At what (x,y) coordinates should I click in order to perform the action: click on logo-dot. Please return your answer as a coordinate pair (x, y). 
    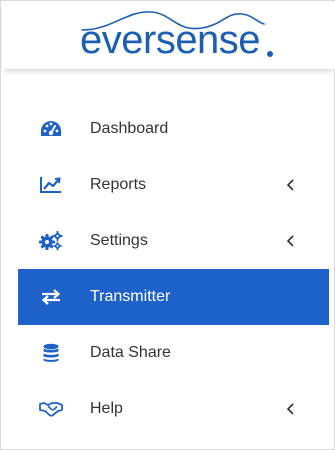
    Looking at the image, I should click on (270, 54).